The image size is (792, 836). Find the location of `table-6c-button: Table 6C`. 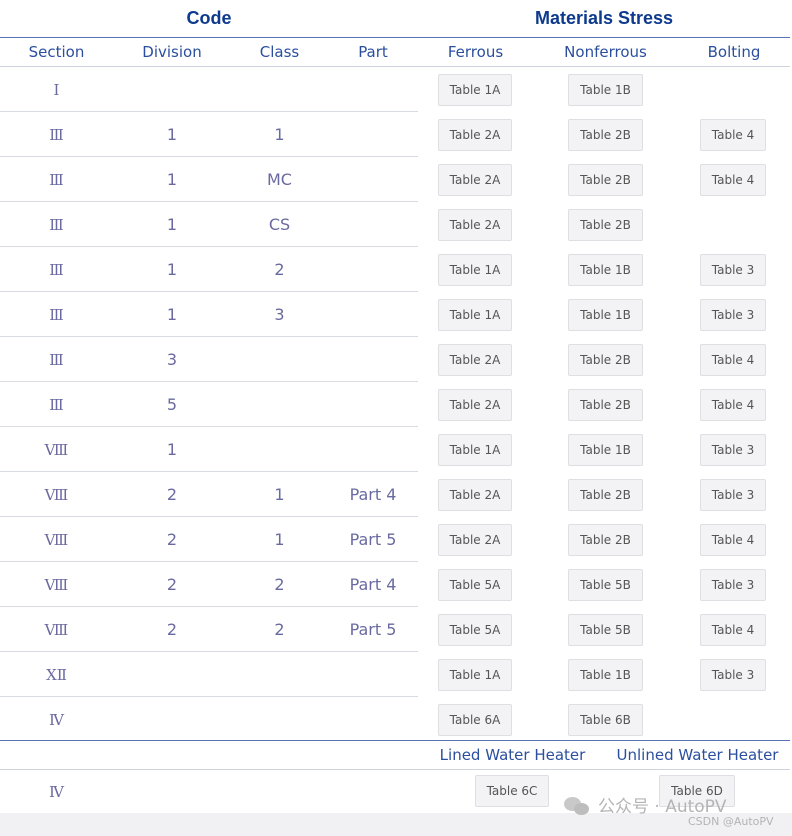

table-6c-button: Table 6C is located at coordinates (512, 791).